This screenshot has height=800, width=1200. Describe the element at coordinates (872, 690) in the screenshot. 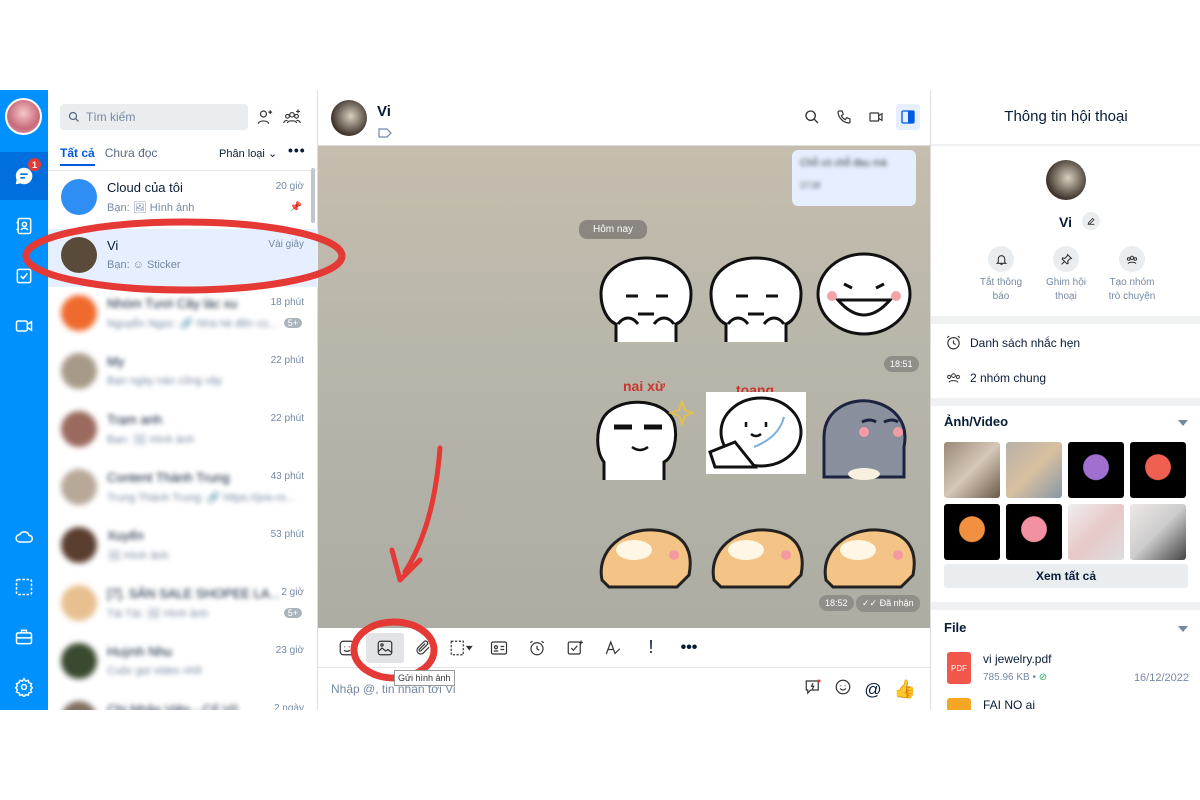

I see `mention-button: @` at that location.